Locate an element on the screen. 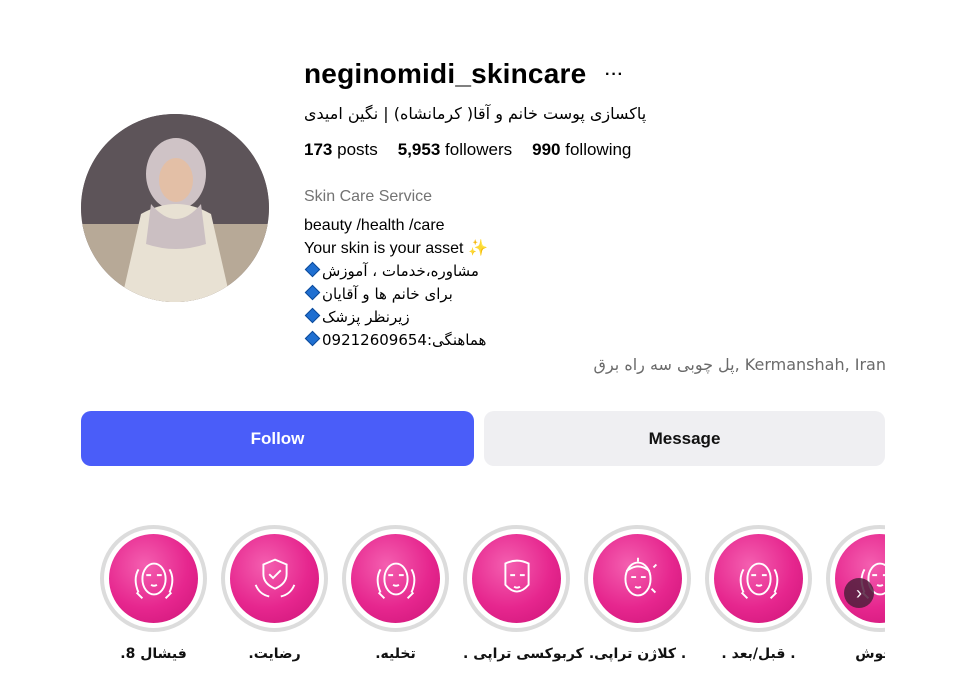  bio-line: مشاوره،خدمات ، آموزش is located at coordinates (396, 271).